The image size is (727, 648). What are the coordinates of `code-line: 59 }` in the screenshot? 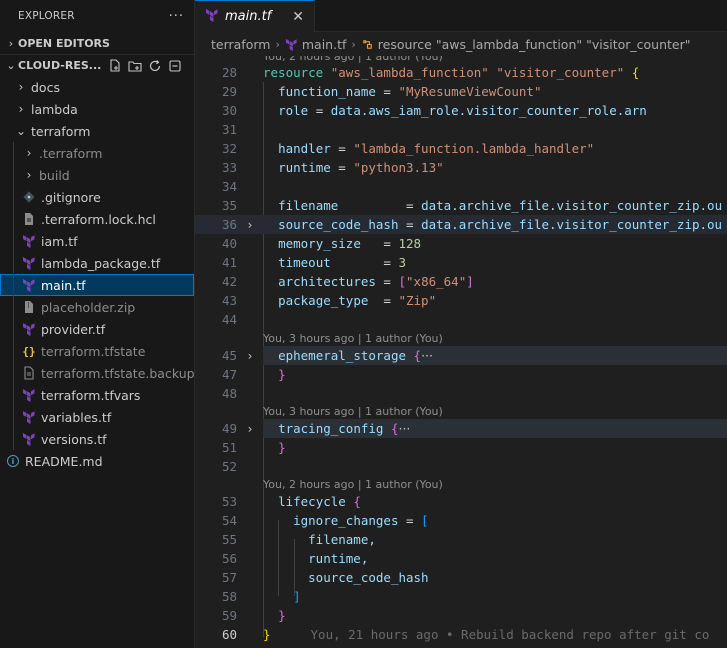 It's located at (253, 615).